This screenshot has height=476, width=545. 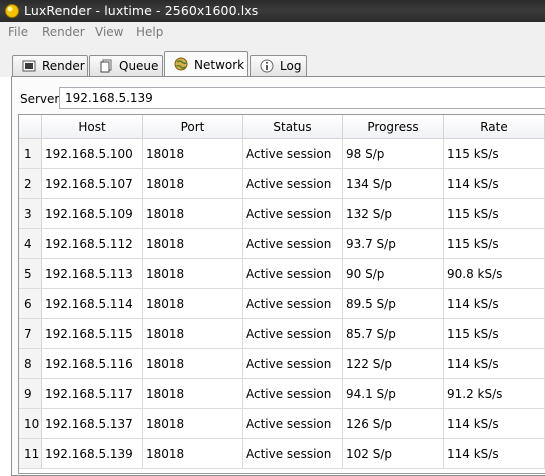 I want to click on cell-progress: 132 S/p, so click(x=393, y=214).